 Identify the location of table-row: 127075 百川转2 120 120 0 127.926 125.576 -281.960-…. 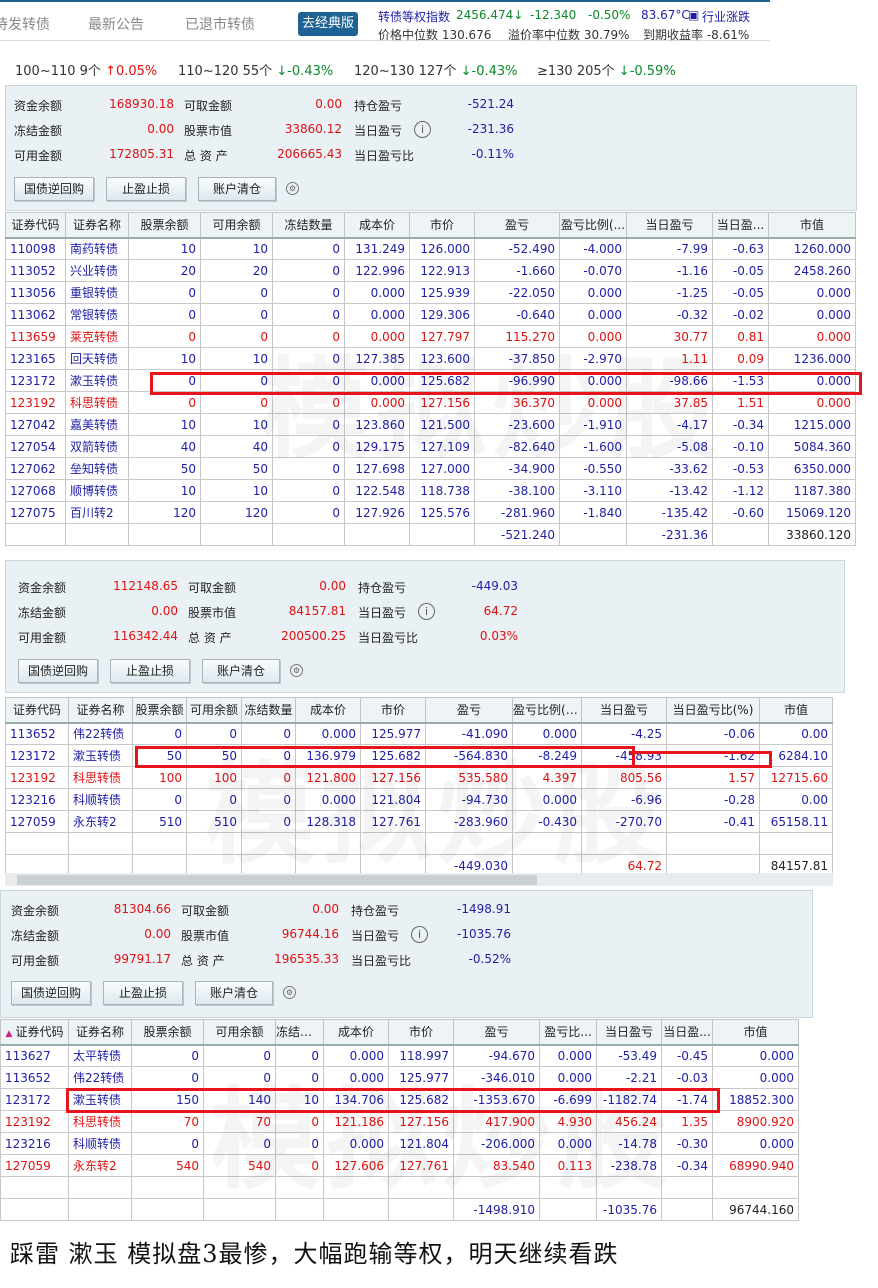
(430, 512).